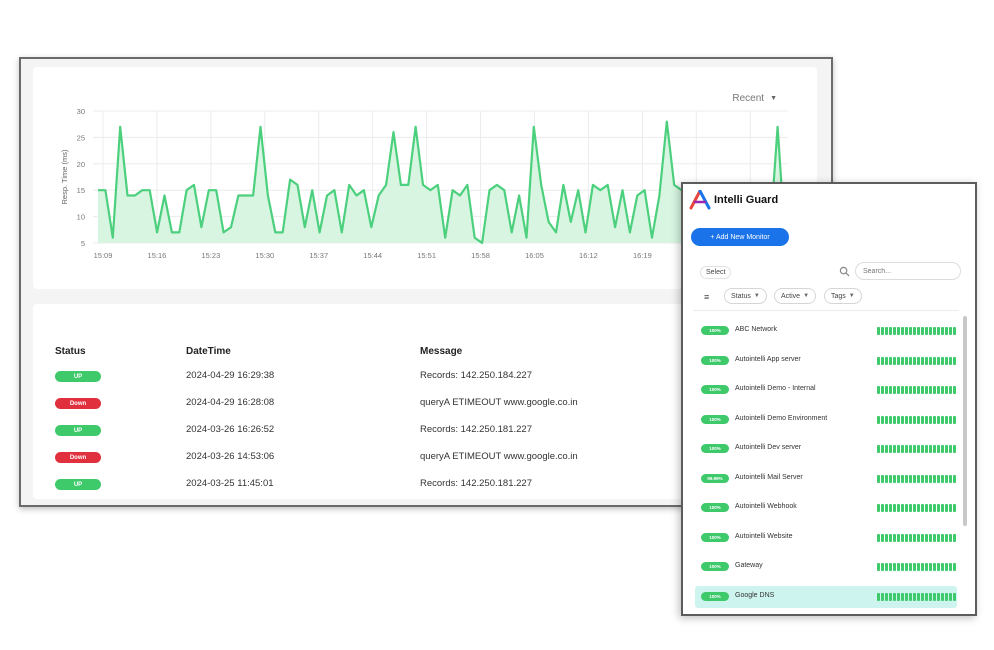  Describe the element at coordinates (756, 296) in the screenshot. I see `caret-down-icon: ▼` at that location.